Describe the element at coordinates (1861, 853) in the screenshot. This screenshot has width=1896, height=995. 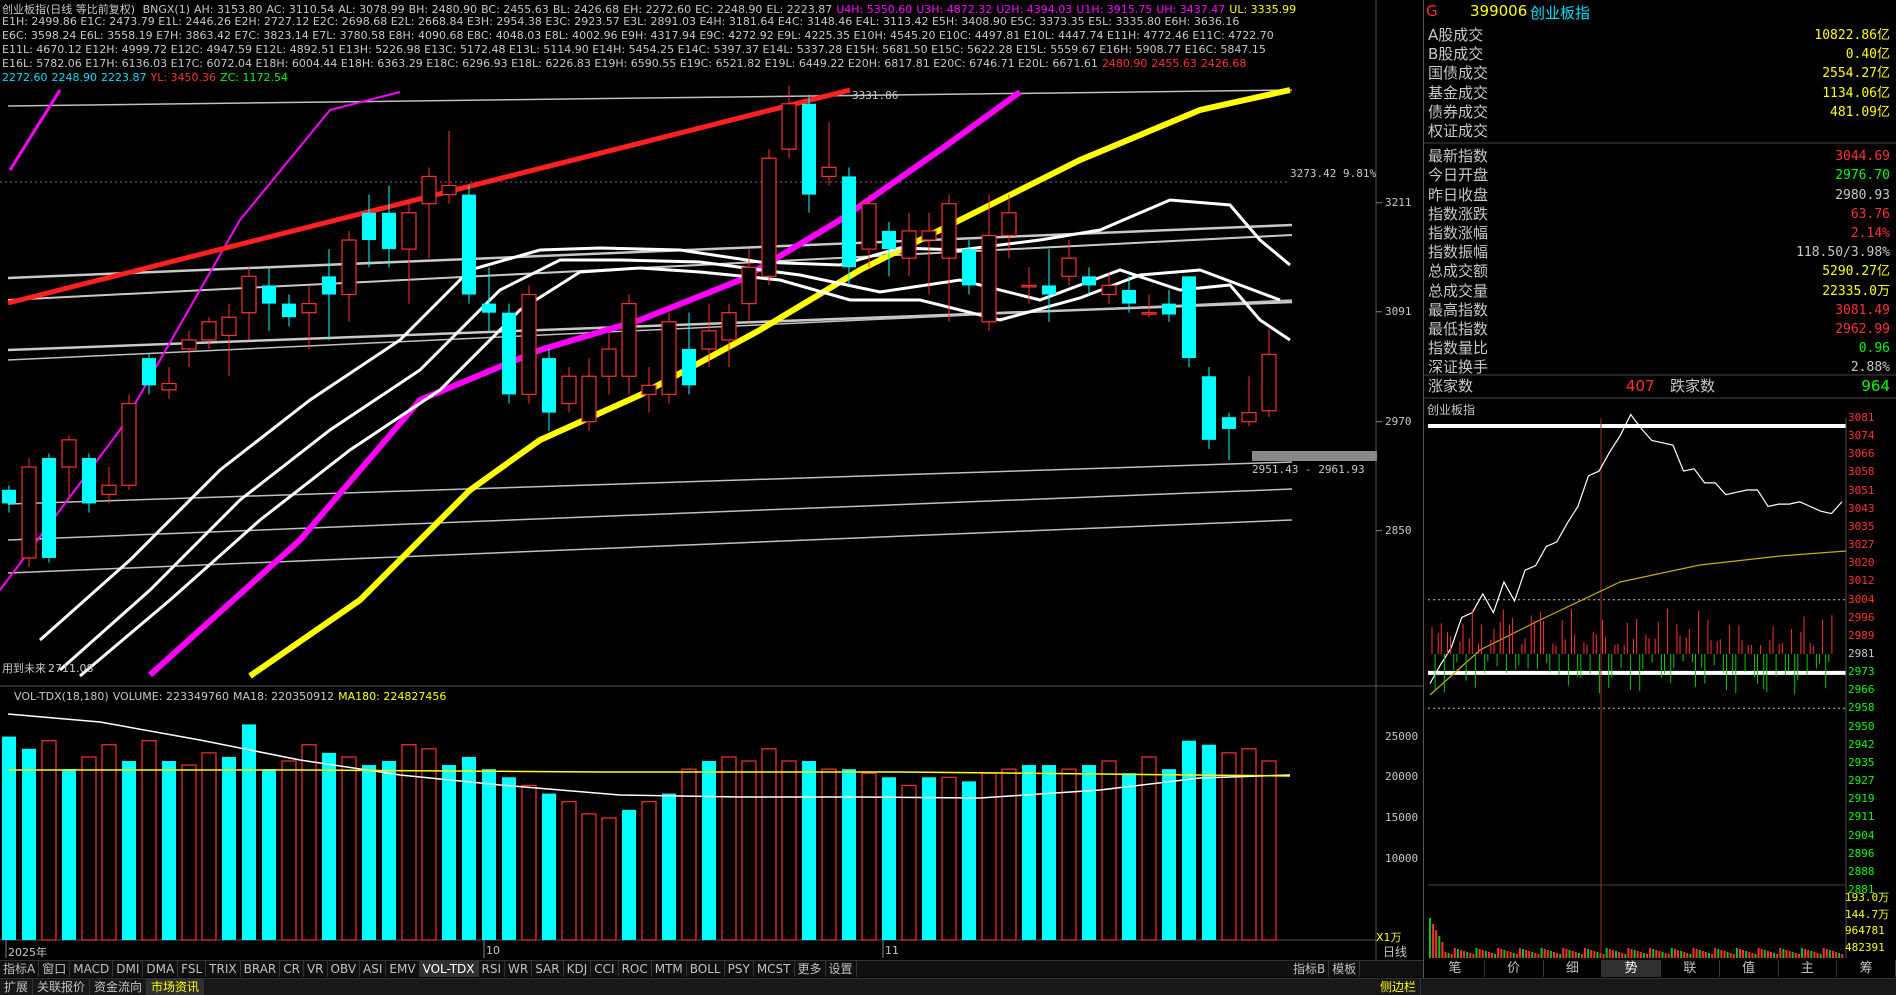
I see `intraday-axis-label: 2896` at that location.